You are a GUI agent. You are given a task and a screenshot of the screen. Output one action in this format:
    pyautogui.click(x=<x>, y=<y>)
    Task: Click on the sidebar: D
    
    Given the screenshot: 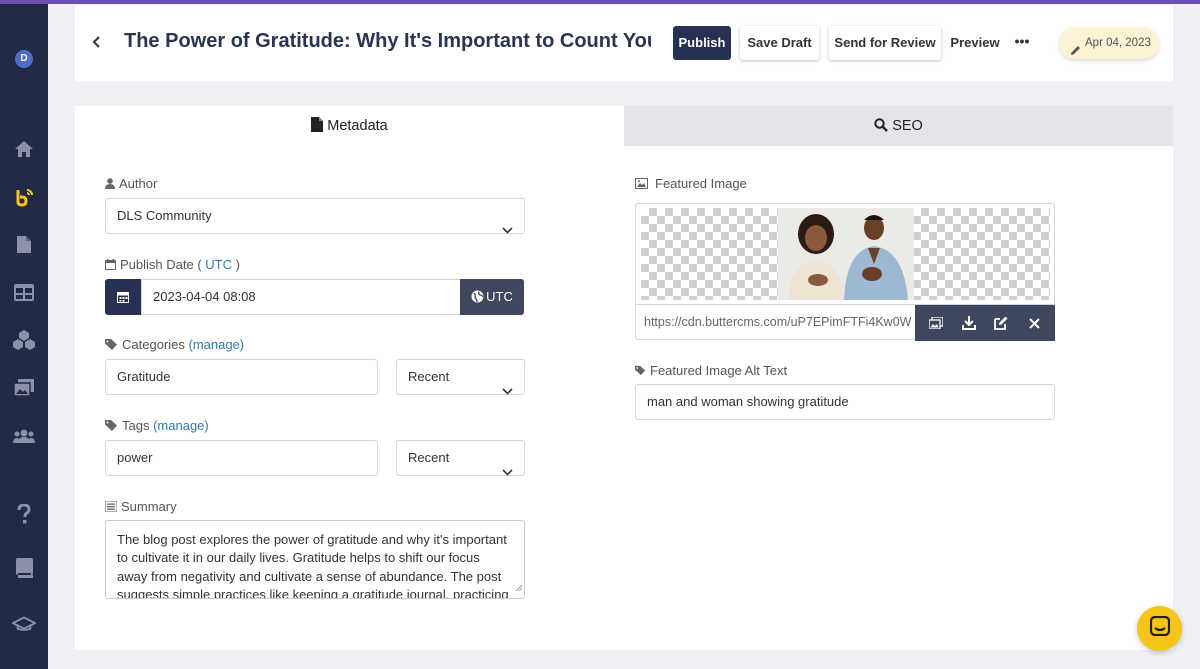 What is the action you would take?
    pyautogui.click(x=24, y=336)
    